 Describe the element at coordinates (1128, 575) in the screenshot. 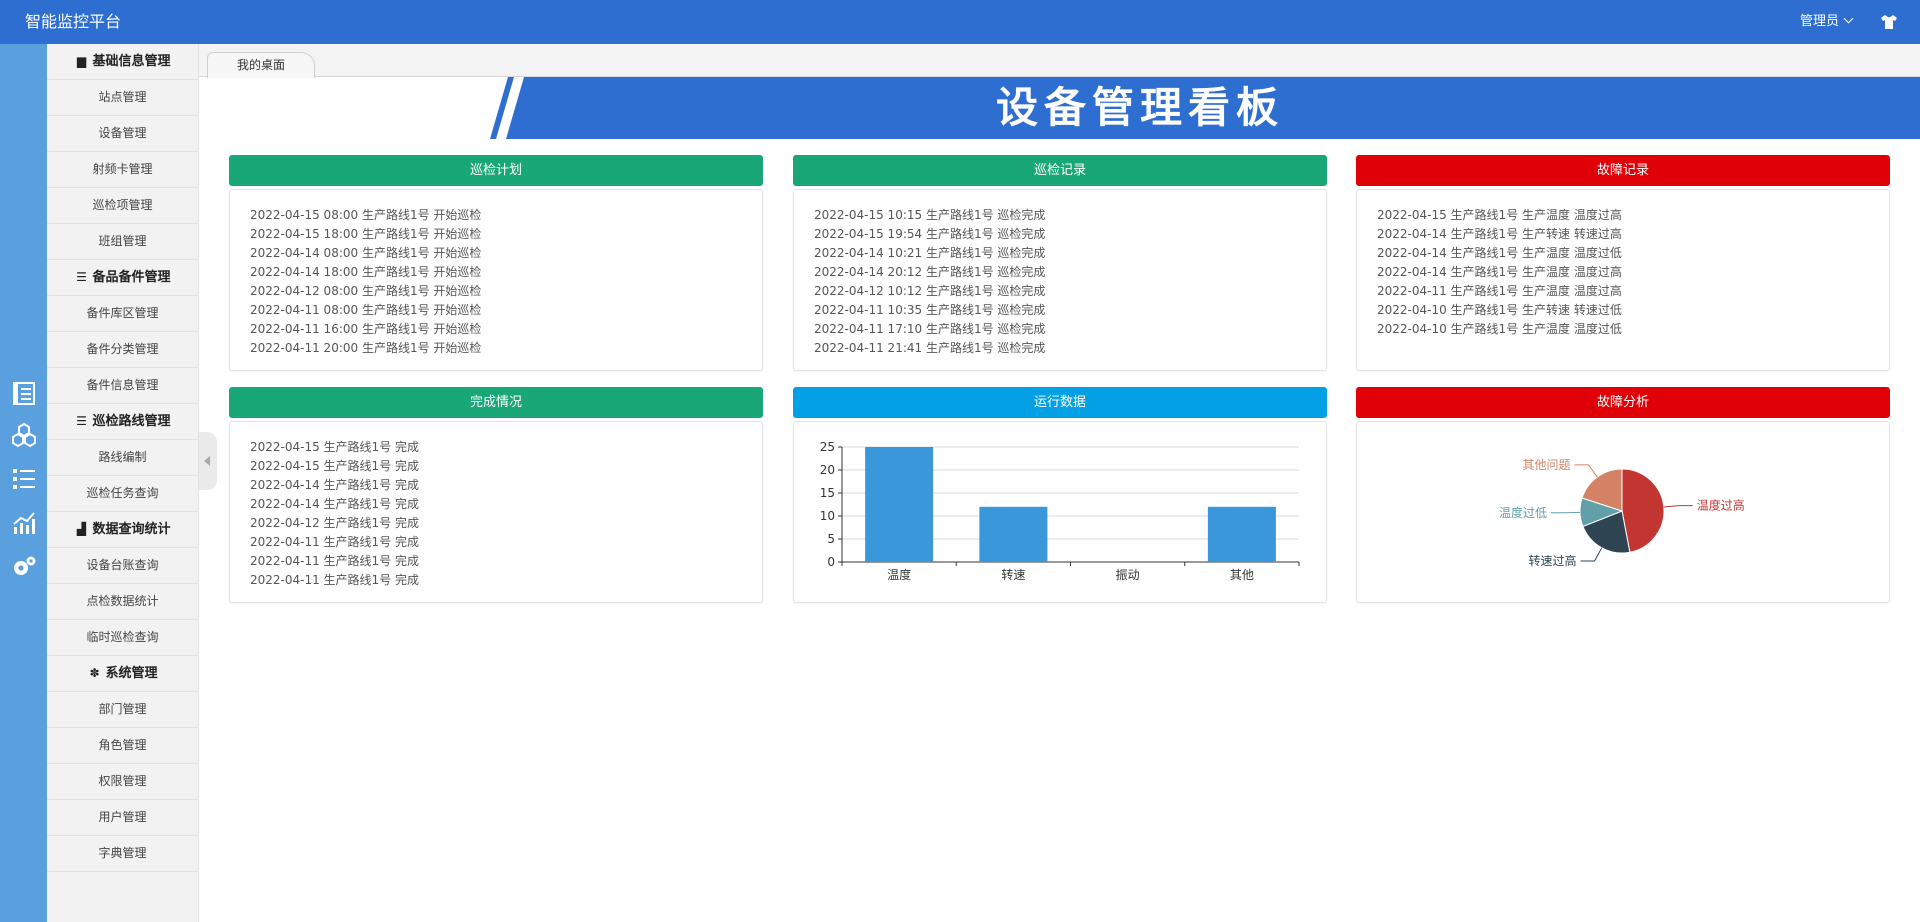

I see `x-tick-label: 振动` at that location.